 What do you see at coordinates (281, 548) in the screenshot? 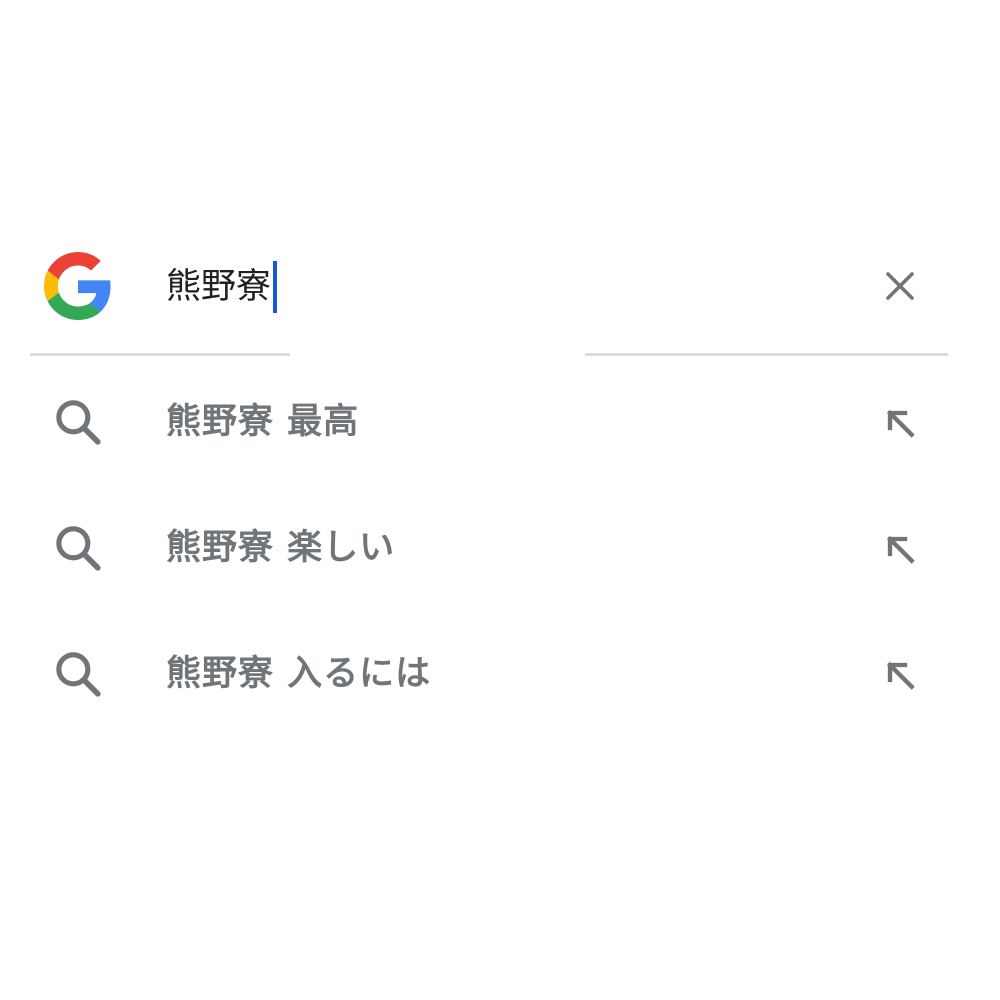
I see `suggestion-label: 熊野寮 楽しい` at bounding box center [281, 548].